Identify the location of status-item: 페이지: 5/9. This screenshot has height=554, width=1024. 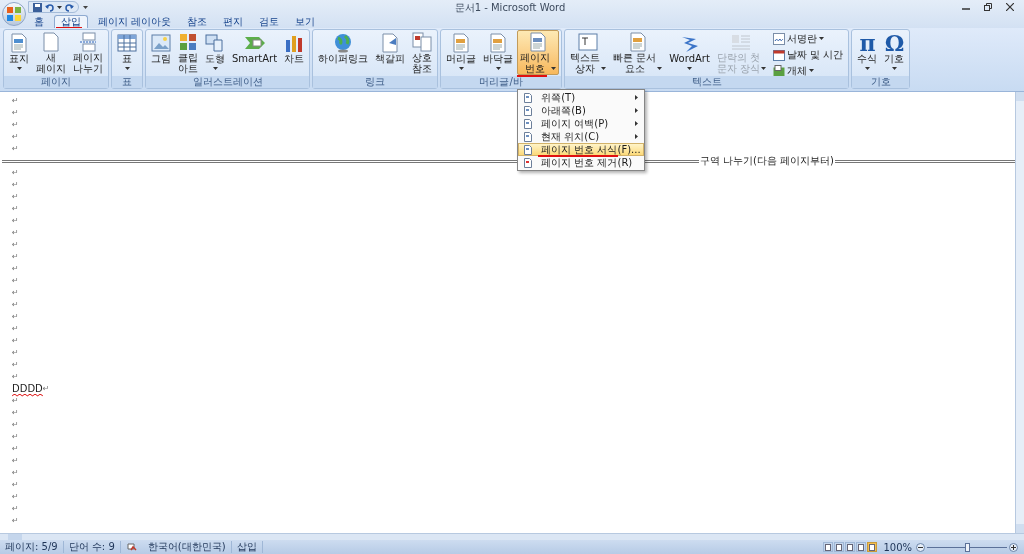
(32, 547).